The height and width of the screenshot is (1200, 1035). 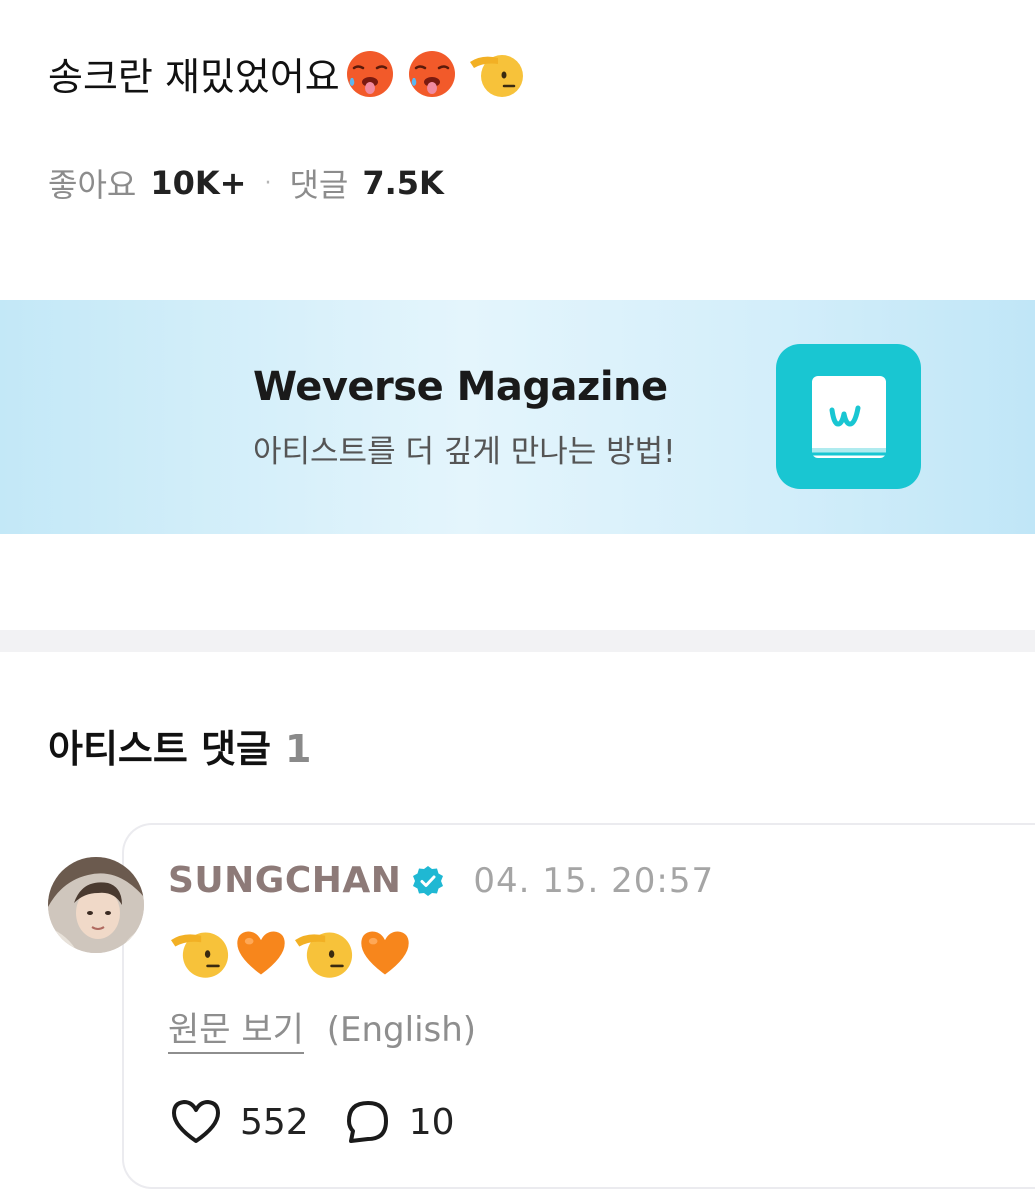 What do you see at coordinates (367, 1122) in the screenshot?
I see `speech-bubble-icon` at bounding box center [367, 1122].